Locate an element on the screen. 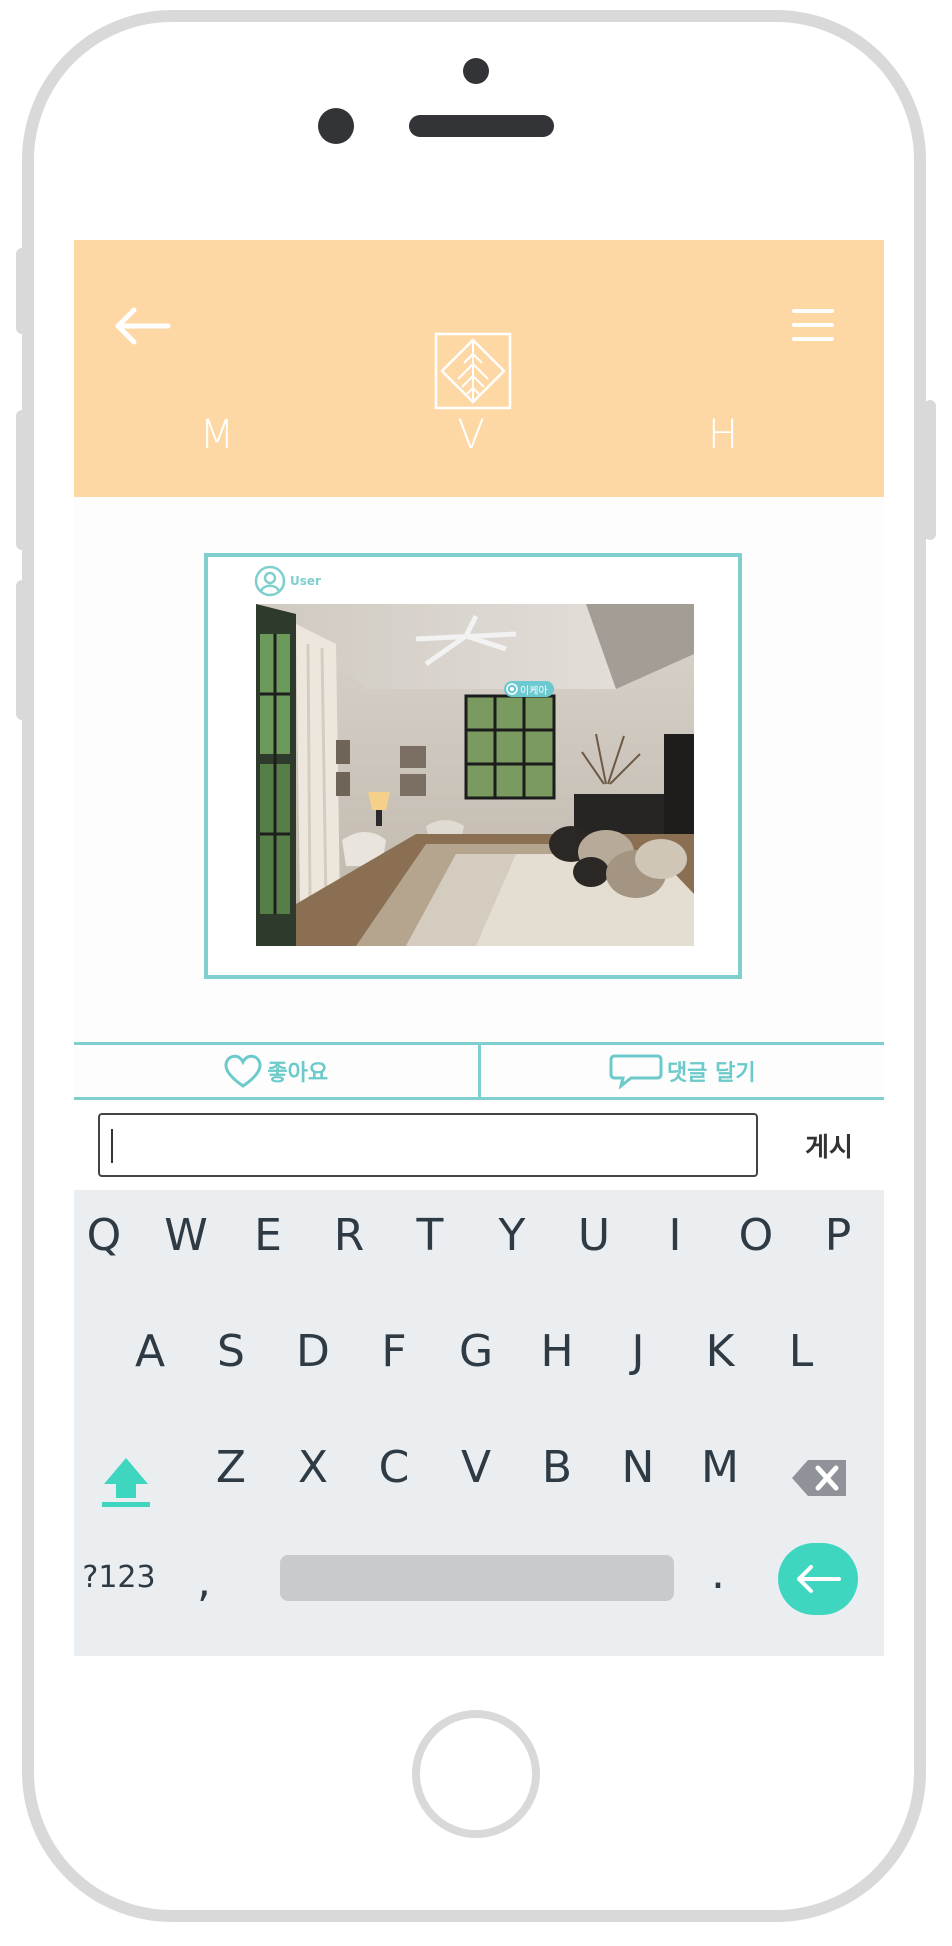 The width and height of the screenshot is (952, 1946). product-tag-label: 이케아 is located at coordinates (534, 691).